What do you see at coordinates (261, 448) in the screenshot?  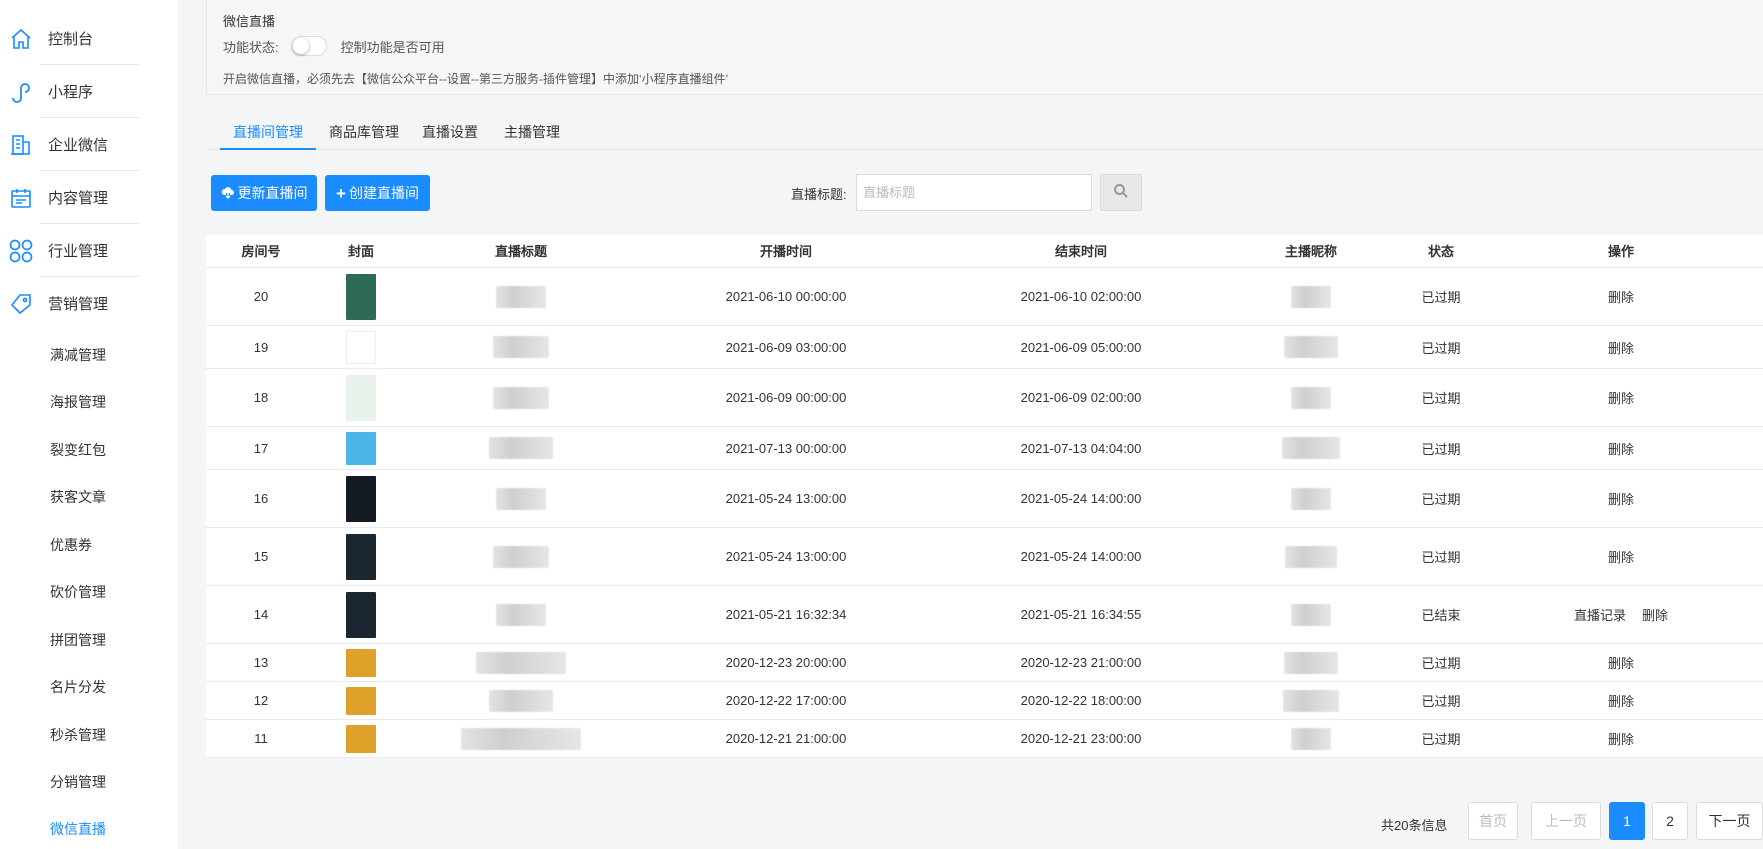 I see `room-number-cell: 17` at bounding box center [261, 448].